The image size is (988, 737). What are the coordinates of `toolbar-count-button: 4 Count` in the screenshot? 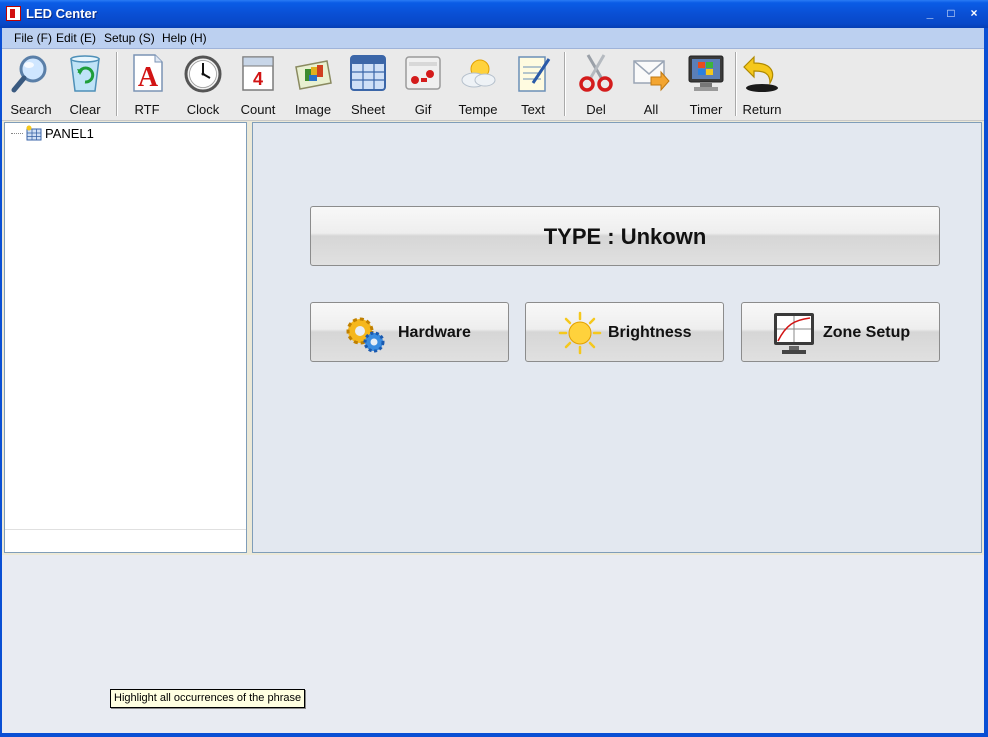 It's located at (258, 84).